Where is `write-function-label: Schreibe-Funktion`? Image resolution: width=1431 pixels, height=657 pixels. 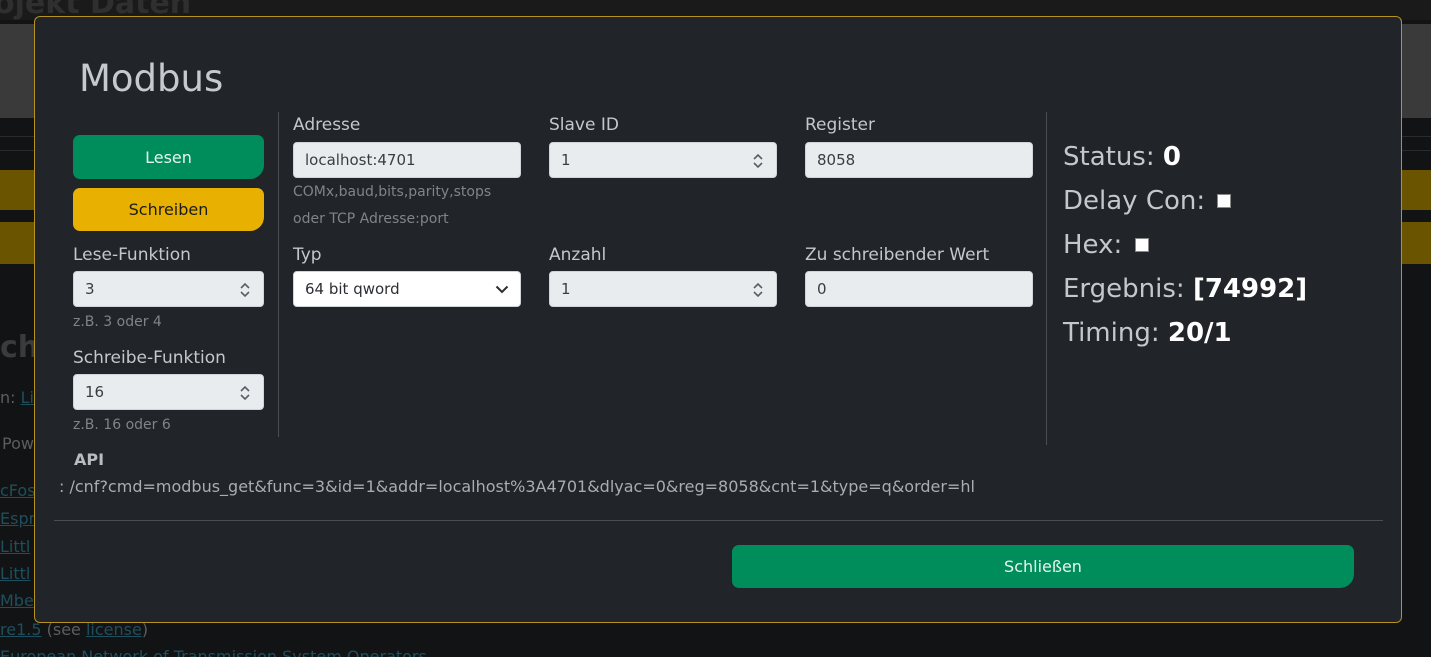
write-function-label: Schreibe-Funktion is located at coordinates (149, 358).